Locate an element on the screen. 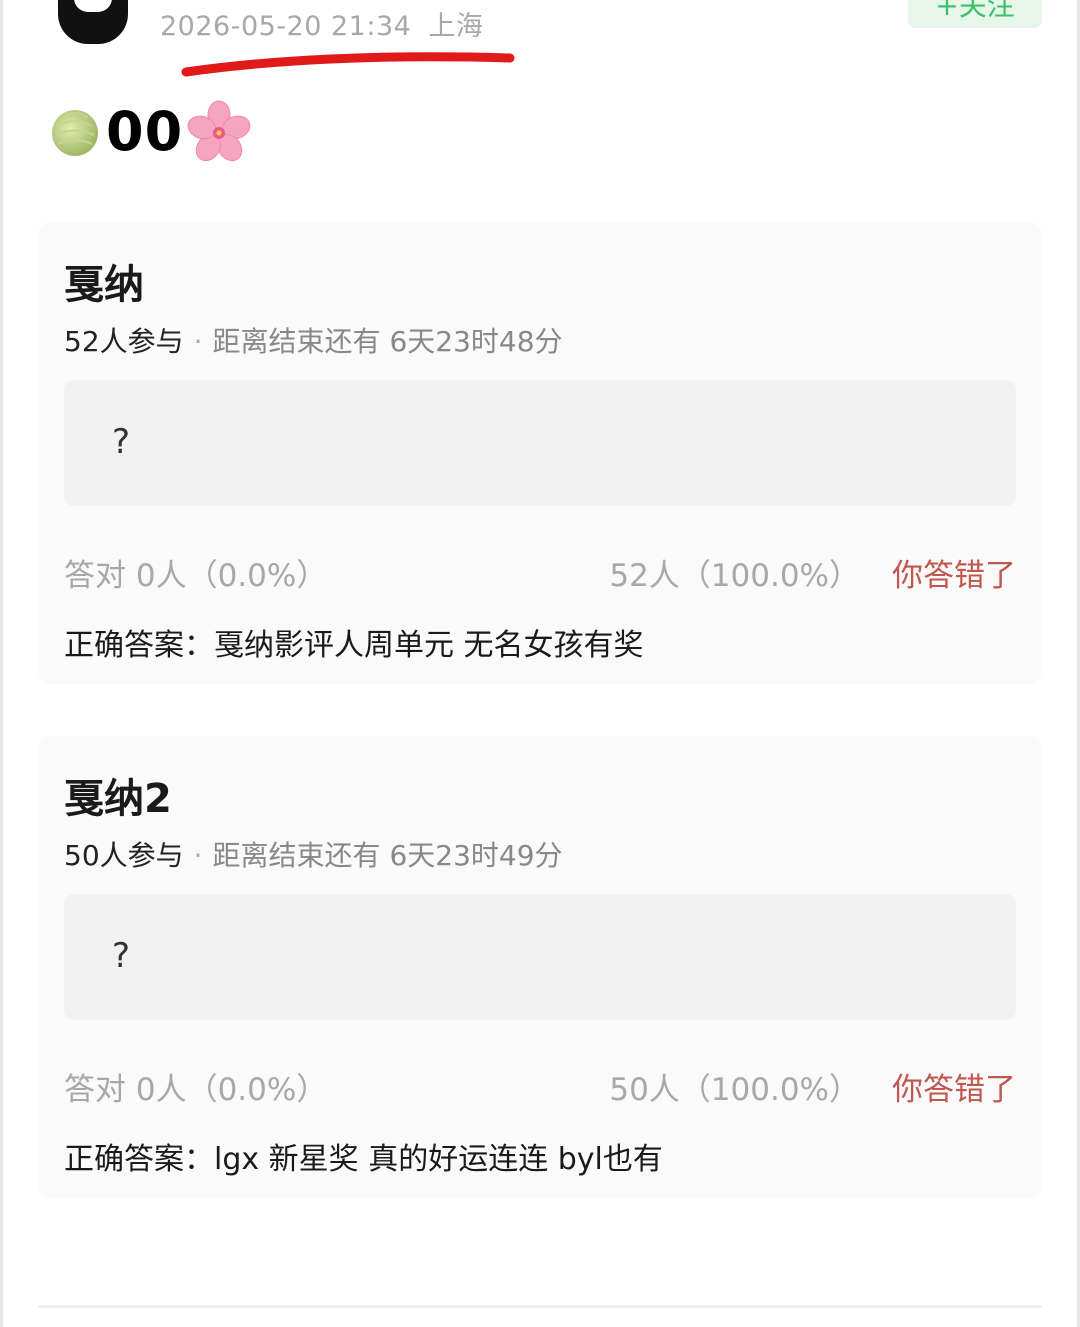 Image resolution: width=1080 pixels, height=1327 pixels. correct-answer: 正确答案：戛纳影评人周单元 无名女孩有奖 is located at coordinates (354, 645).